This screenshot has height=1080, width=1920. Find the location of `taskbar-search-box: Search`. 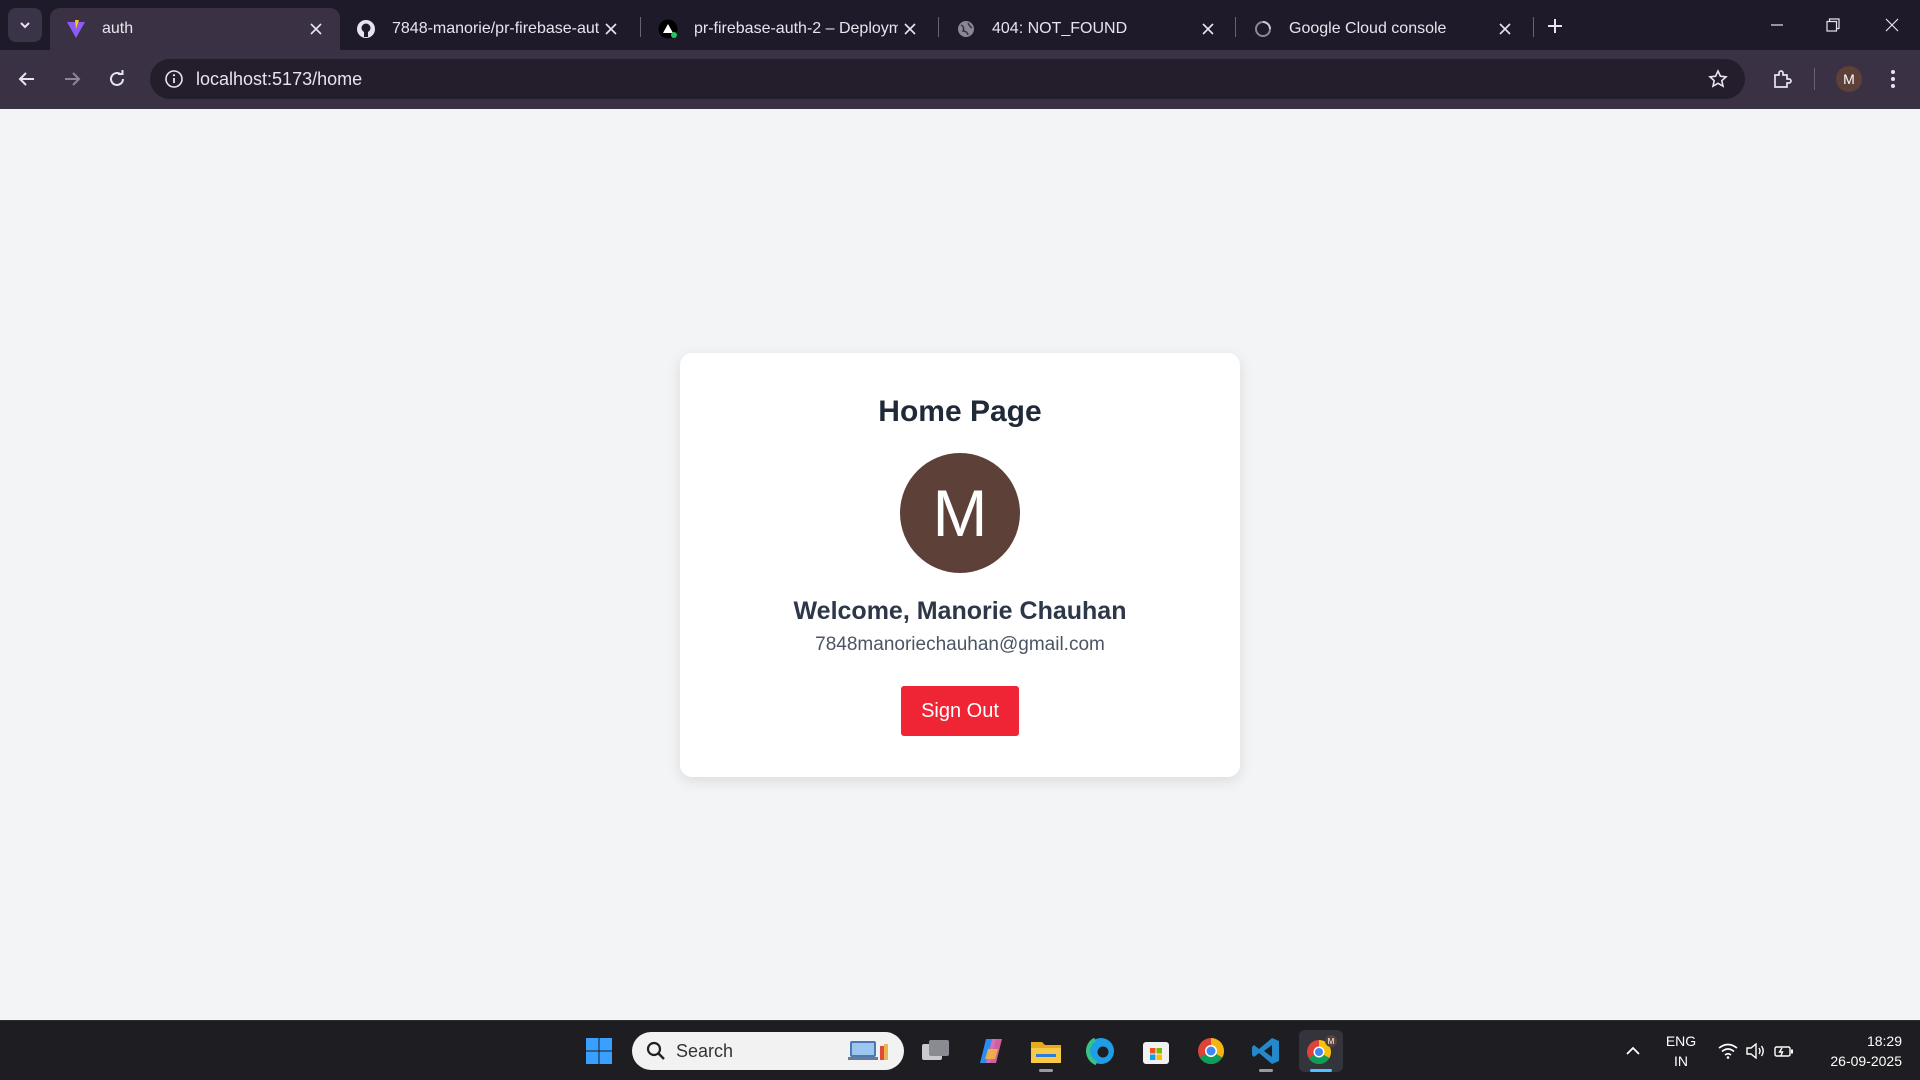

taskbar-search-box: Search is located at coordinates (768, 1051).